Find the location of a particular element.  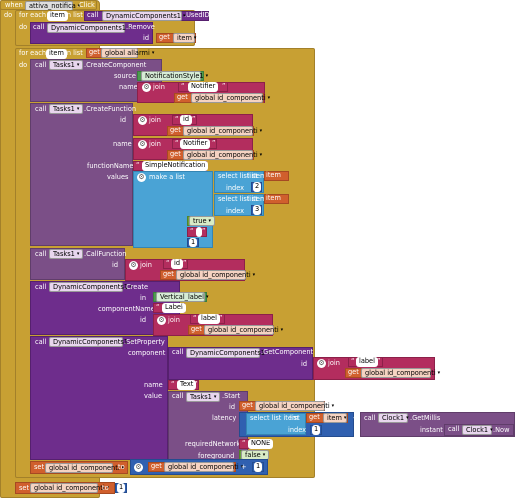

dynamic-create-method: .Create is located at coordinates (136, 287).